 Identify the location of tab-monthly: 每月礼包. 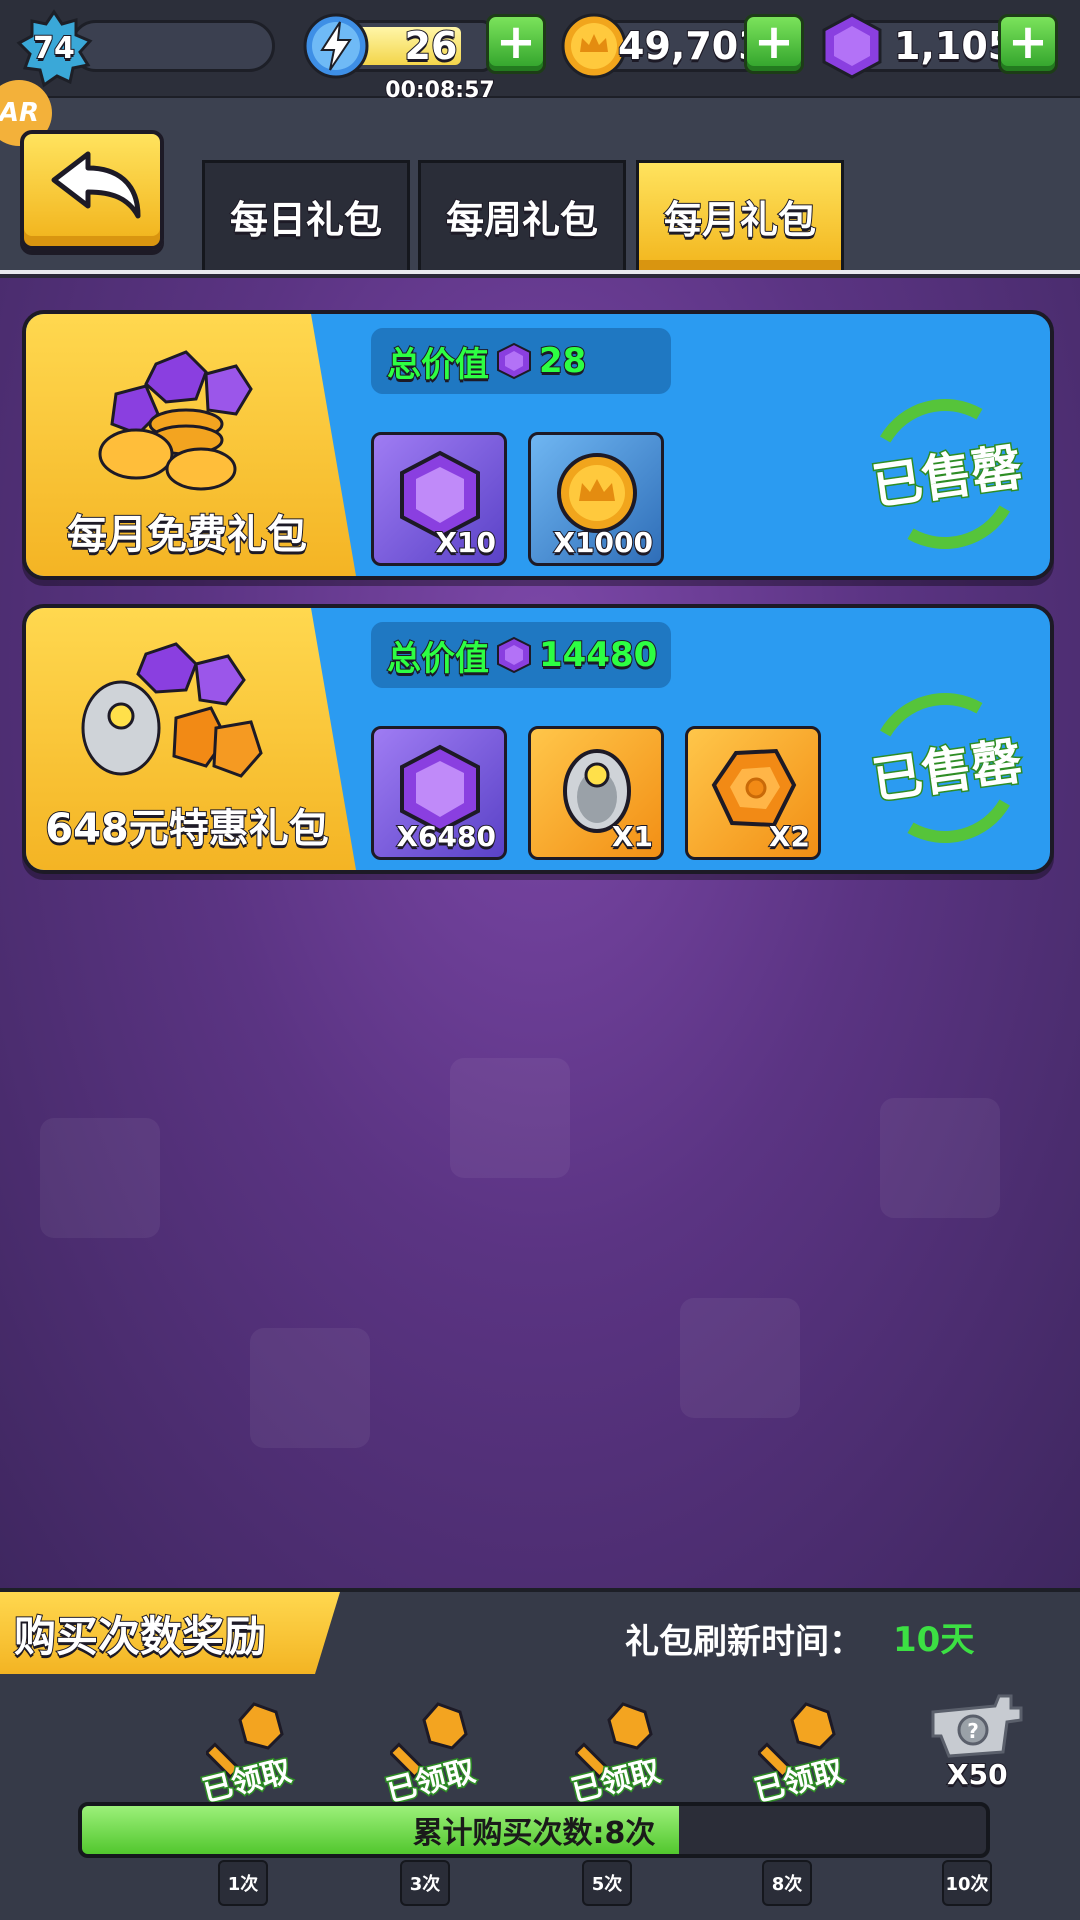
(740, 215).